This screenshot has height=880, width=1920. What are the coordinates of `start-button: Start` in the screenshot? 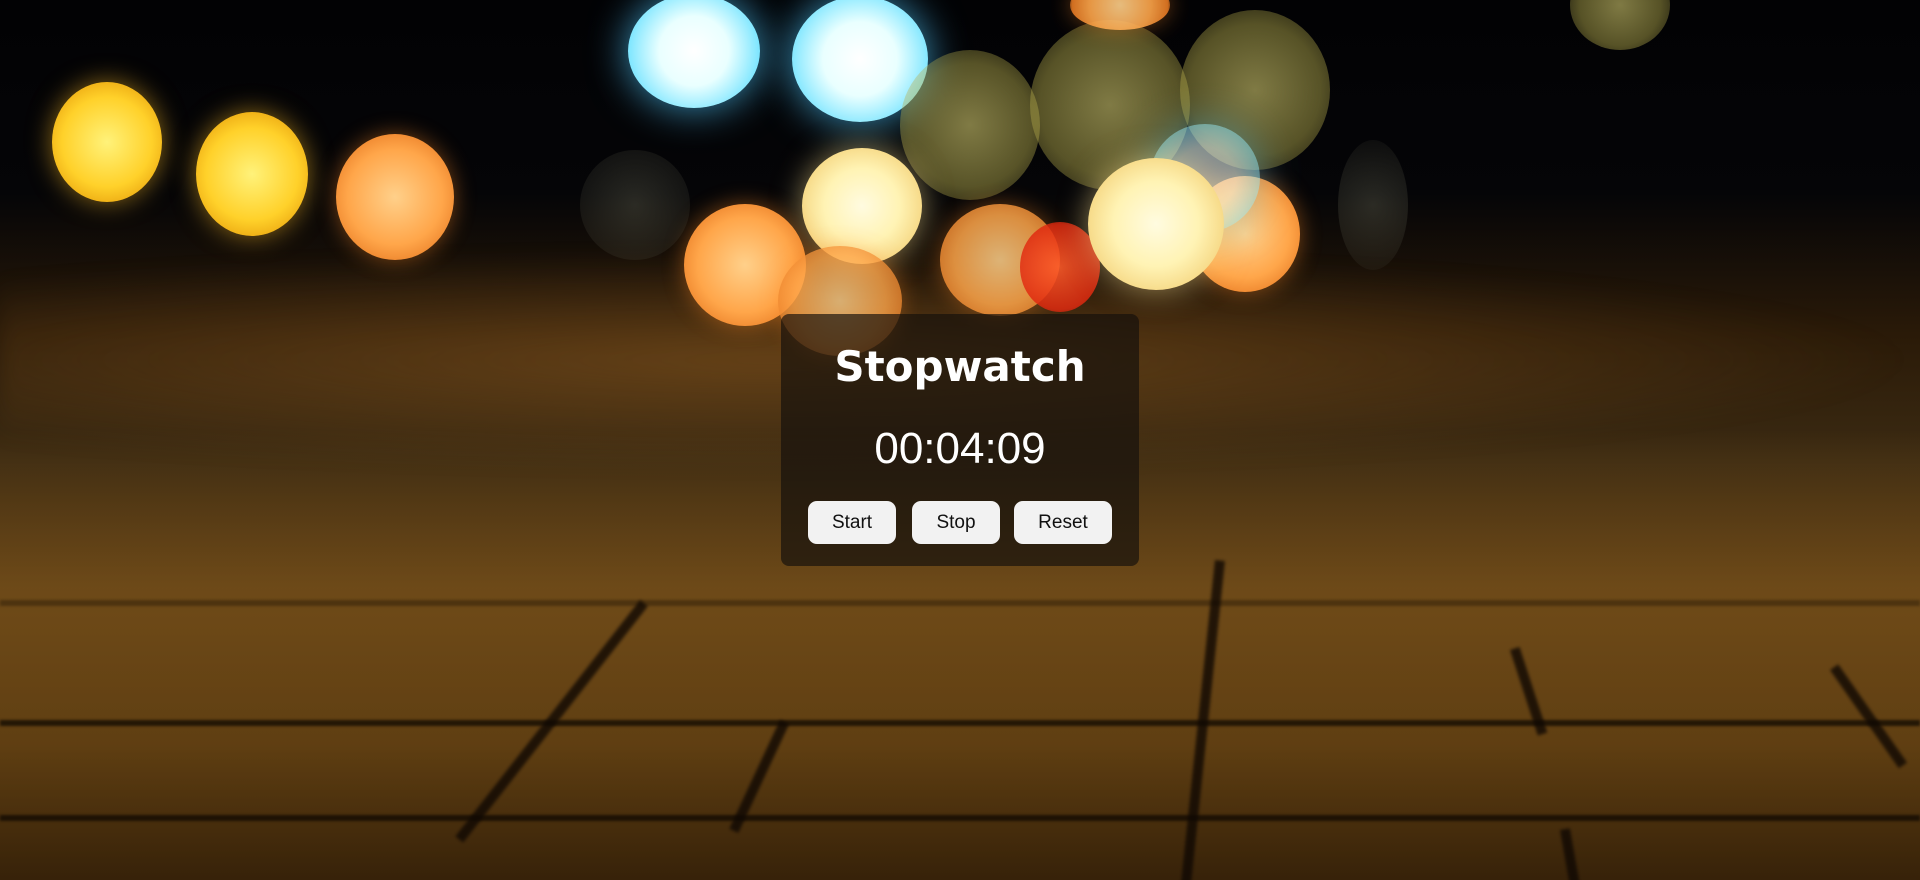 It's located at (852, 522).